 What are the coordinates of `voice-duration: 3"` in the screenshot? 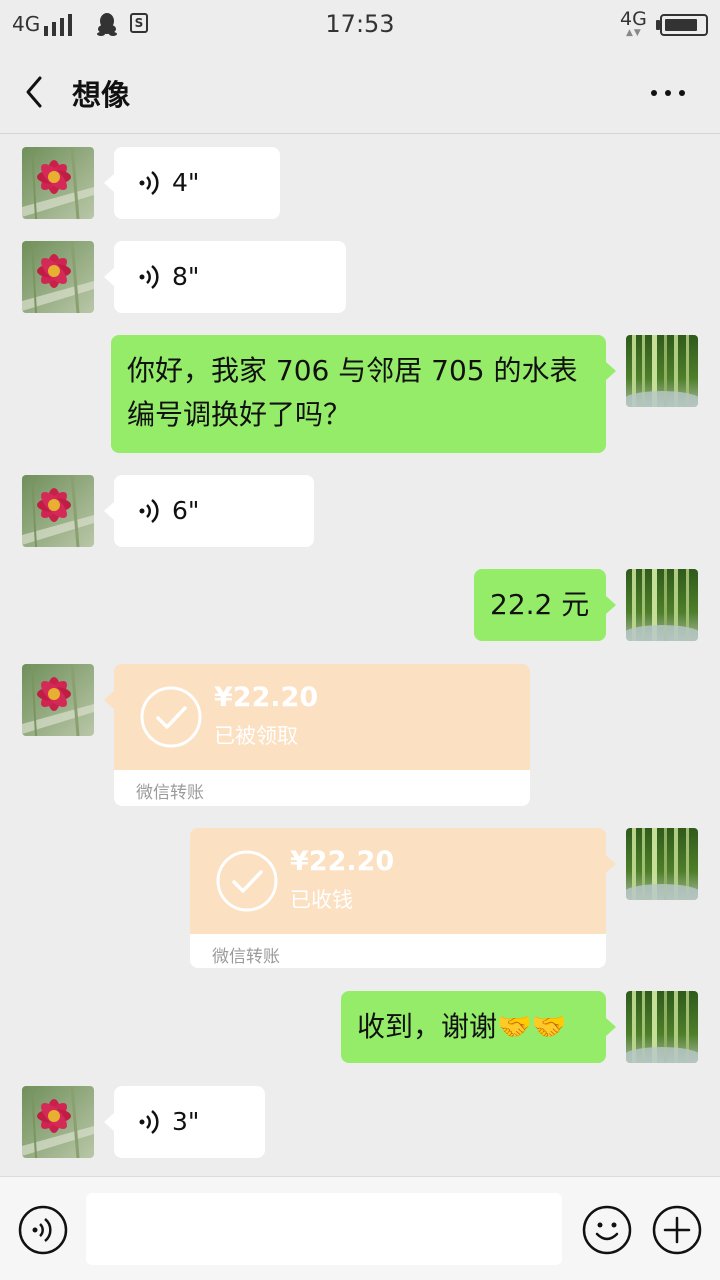 It's located at (186, 1121).